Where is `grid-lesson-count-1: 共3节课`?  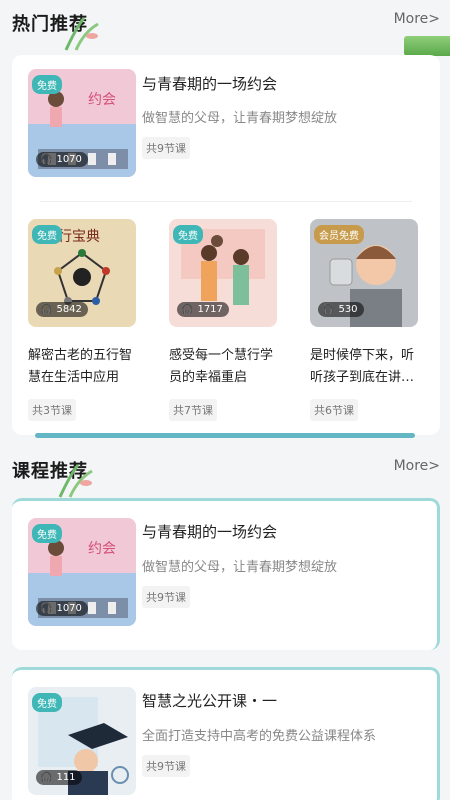
grid-lesson-count-1: 共3节课 is located at coordinates (52, 410).